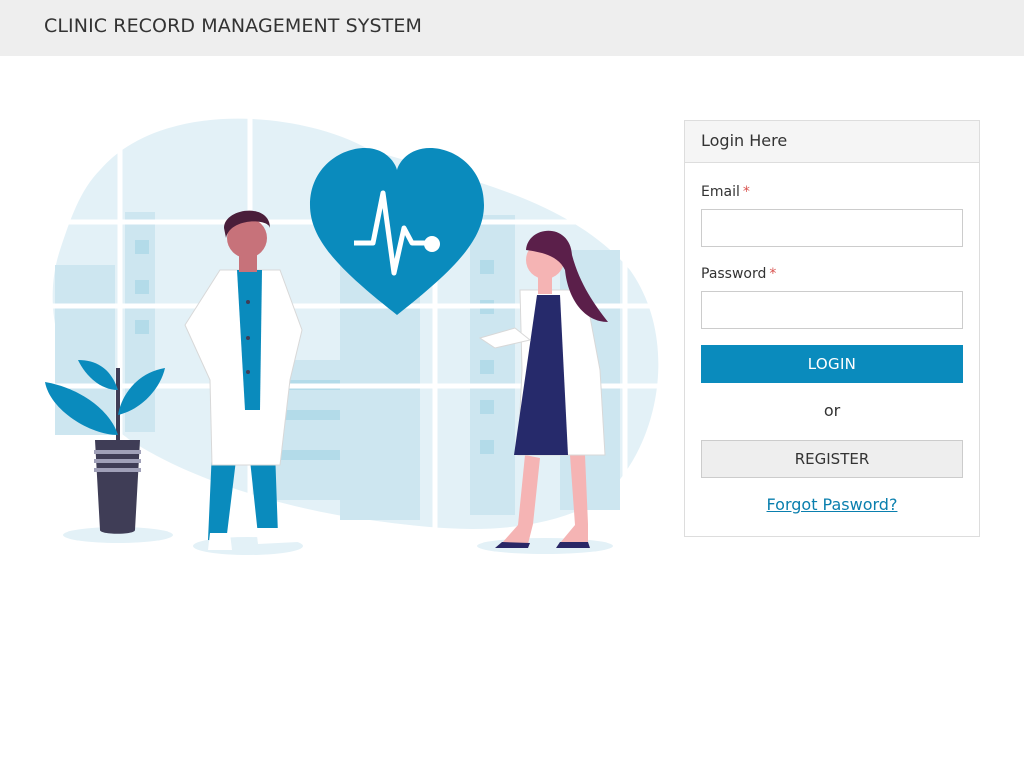 The width and height of the screenshot is (1024, 768). Describe the element at coordinates (734, 274) in the screenshot. I see `password-label-text: Password` at that location.